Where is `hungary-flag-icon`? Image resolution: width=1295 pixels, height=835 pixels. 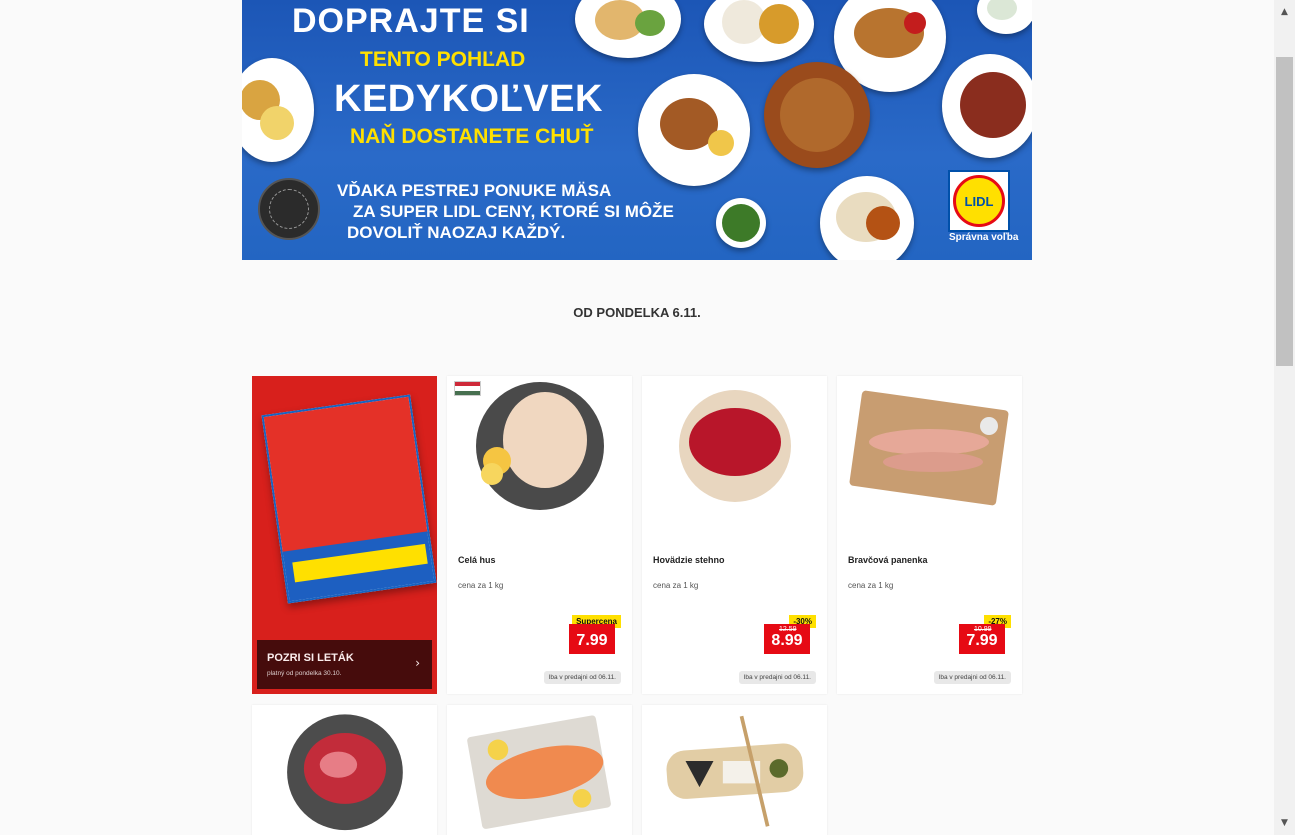
hungary-flag-icon is located at coordinates (467, 388).